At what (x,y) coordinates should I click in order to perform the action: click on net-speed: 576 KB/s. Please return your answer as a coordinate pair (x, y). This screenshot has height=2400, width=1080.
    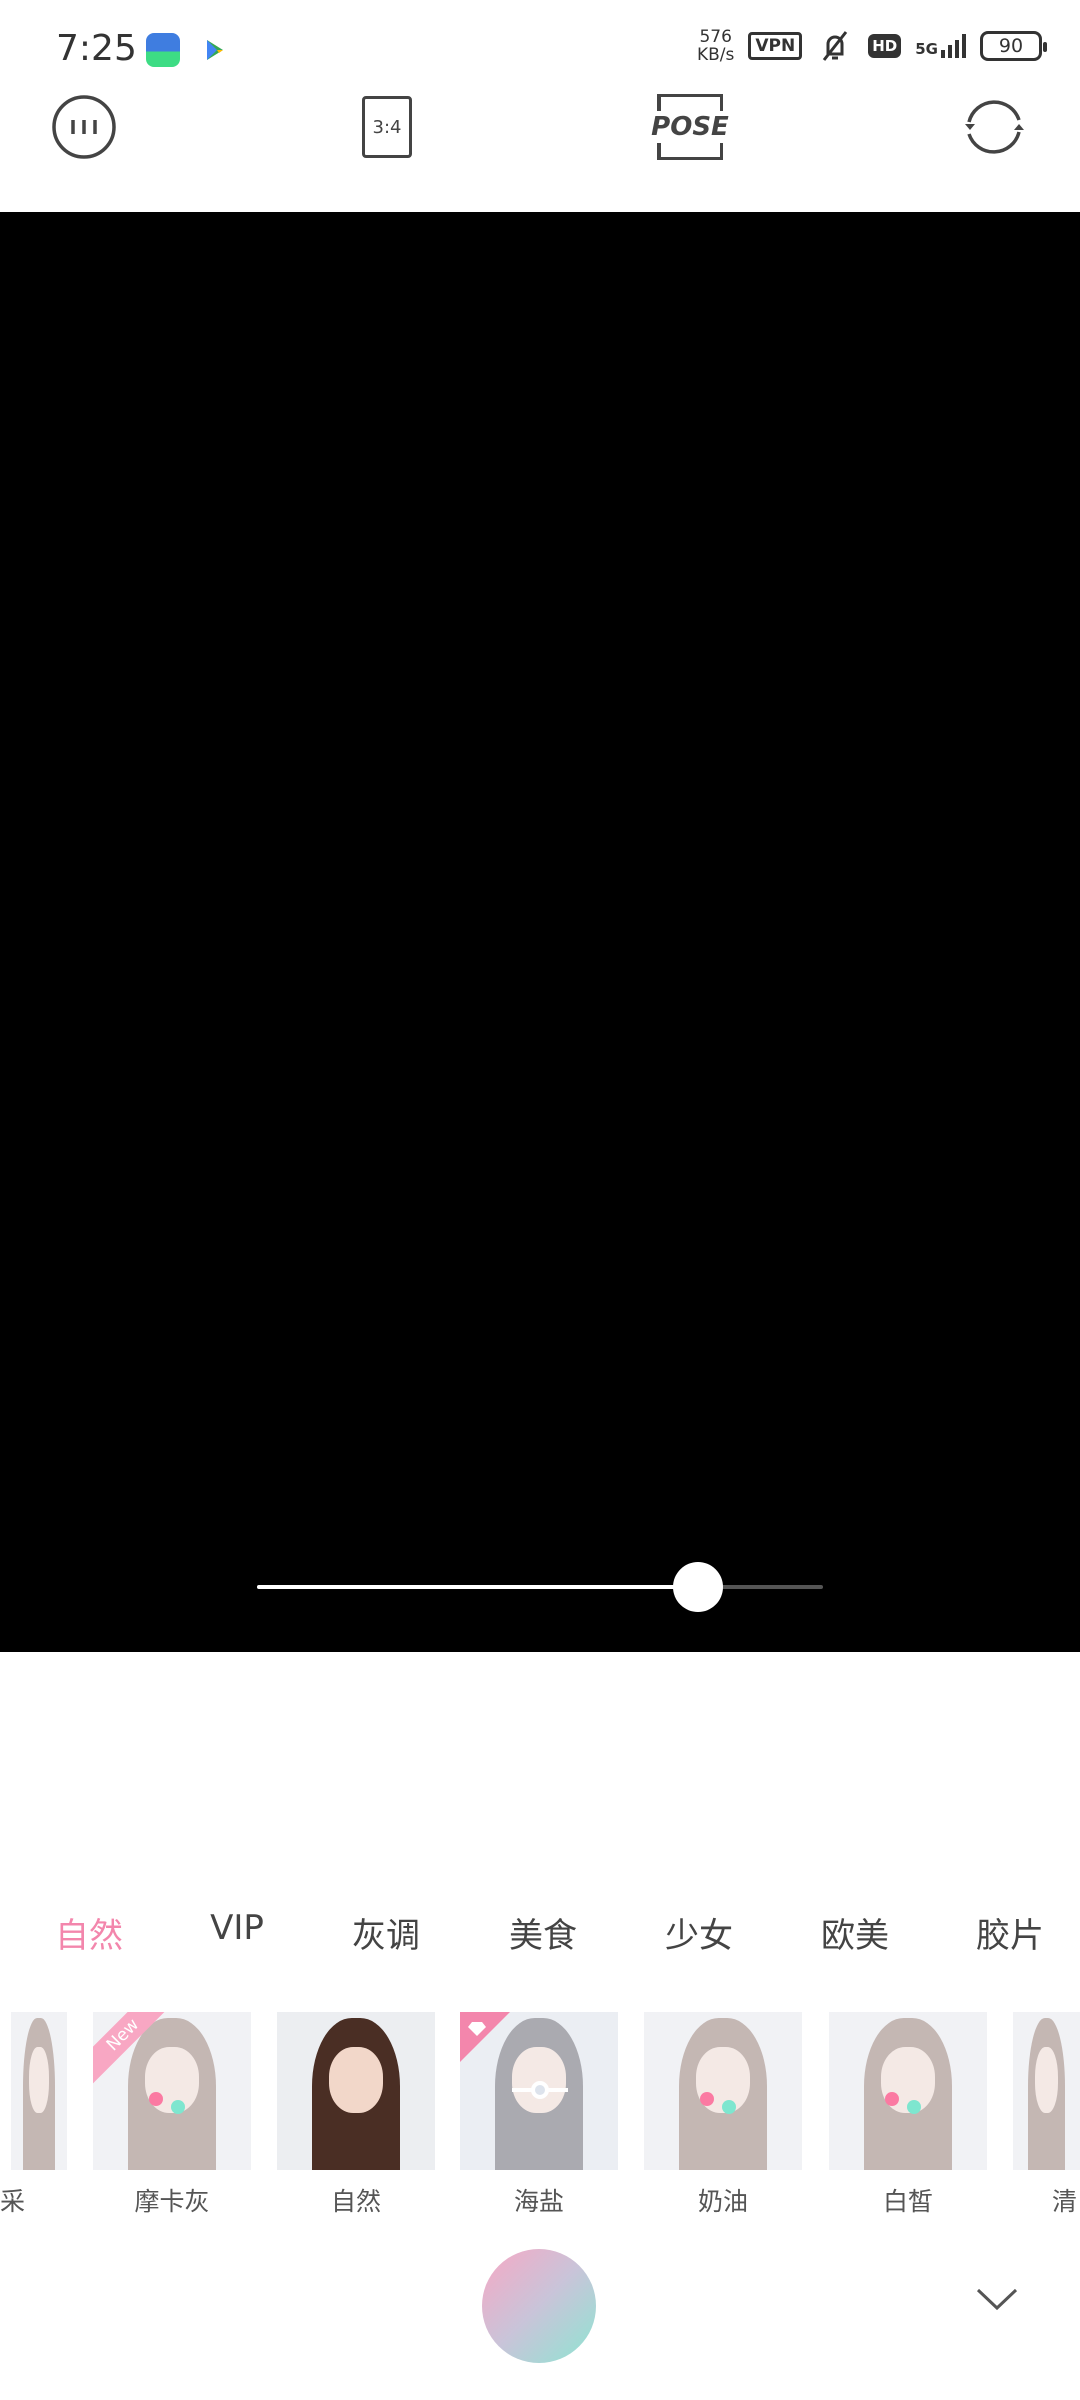
    Looking at the image, I should click on (715, 46).